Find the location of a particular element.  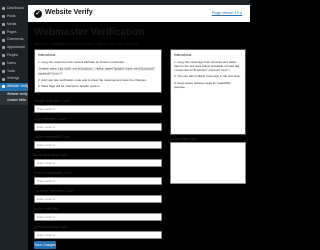

sidebar-item-media: Media is located at coordinates (14, 25).